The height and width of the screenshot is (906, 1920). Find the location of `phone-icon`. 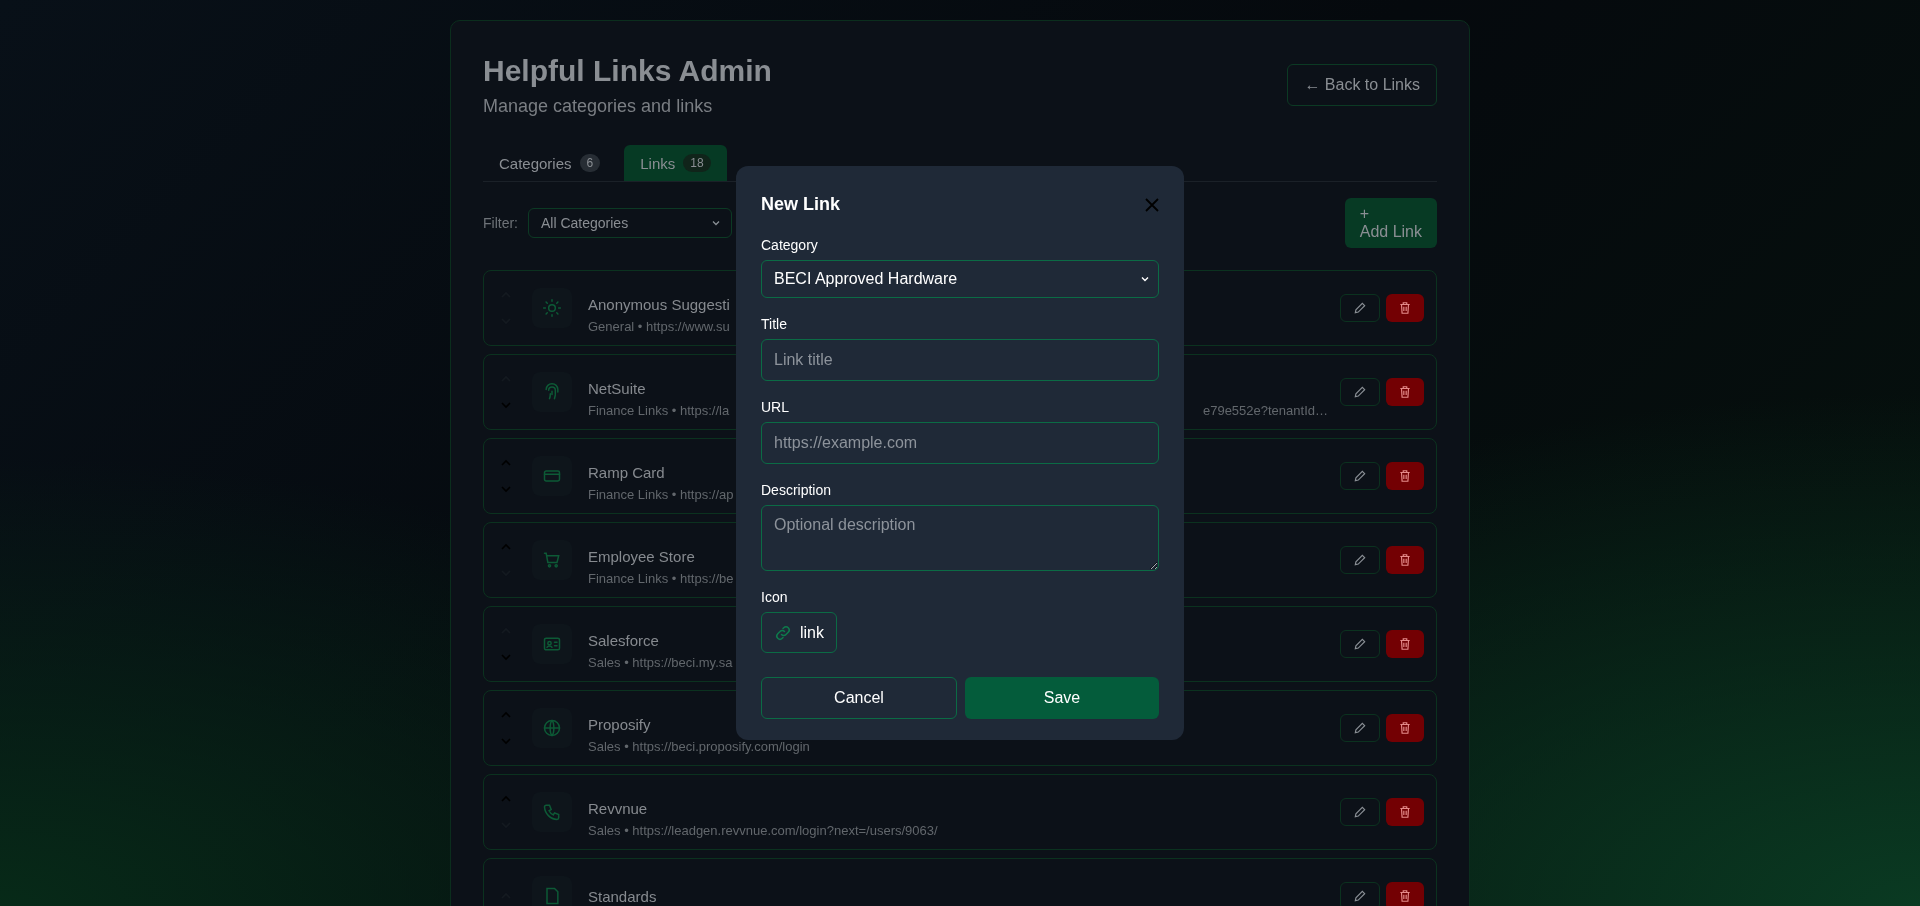

phone-icon is located at coordinates (552, 812).